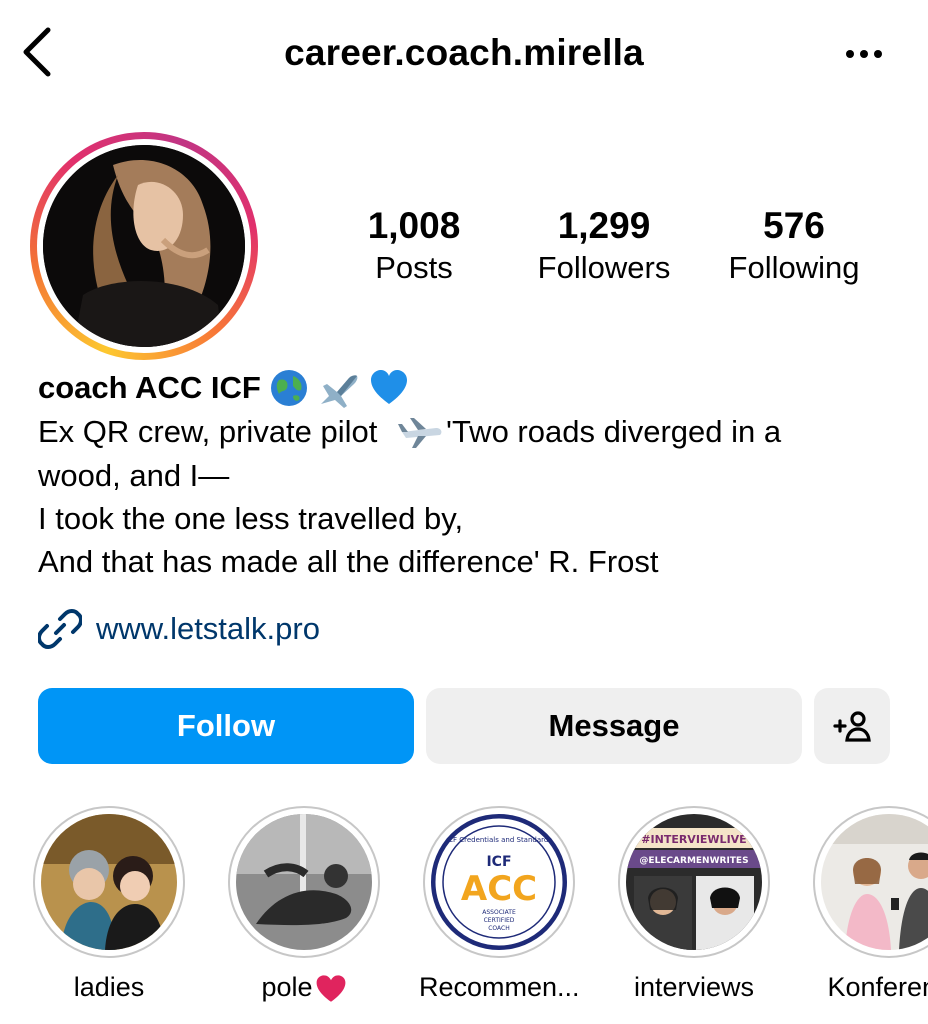 The width and height of the screenshot is (928, 1024). Describe the element at coordinates (604, 225) in the screenshot. I see `stat-value: 1,299` at that location.